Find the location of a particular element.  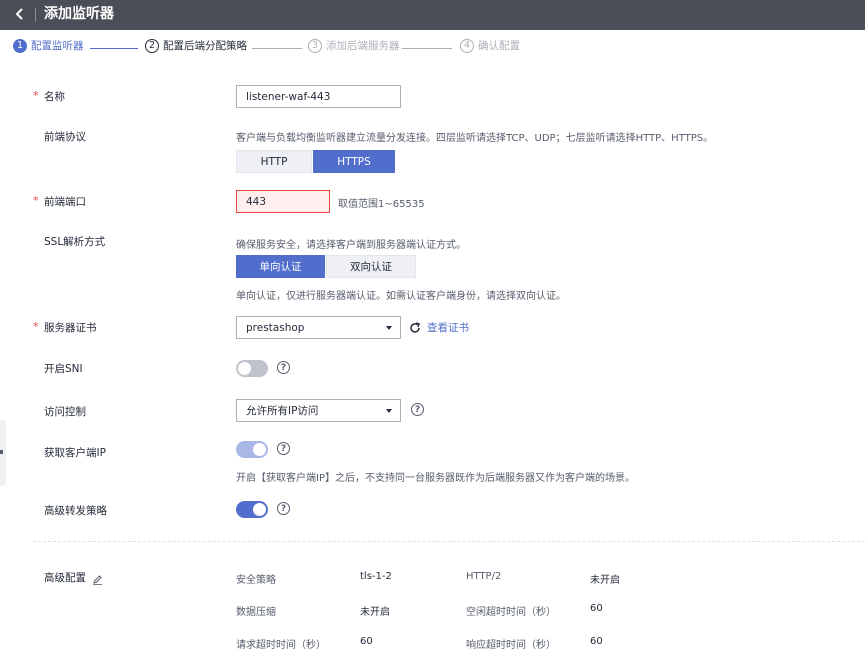

step-3: 3 添加后端服务器 is located at coordinates (354, 45).